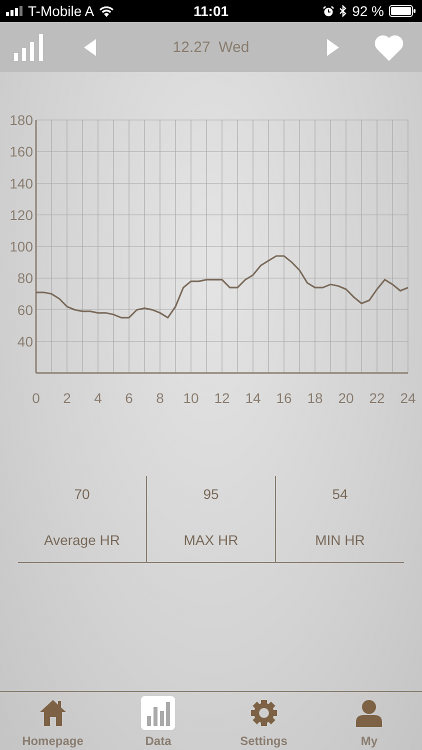 The width and height of the screenshot is (422, 750). Describe the element at coordinates (191, 398) in the screenshot. I see `x-tick-label: 10` at that location.